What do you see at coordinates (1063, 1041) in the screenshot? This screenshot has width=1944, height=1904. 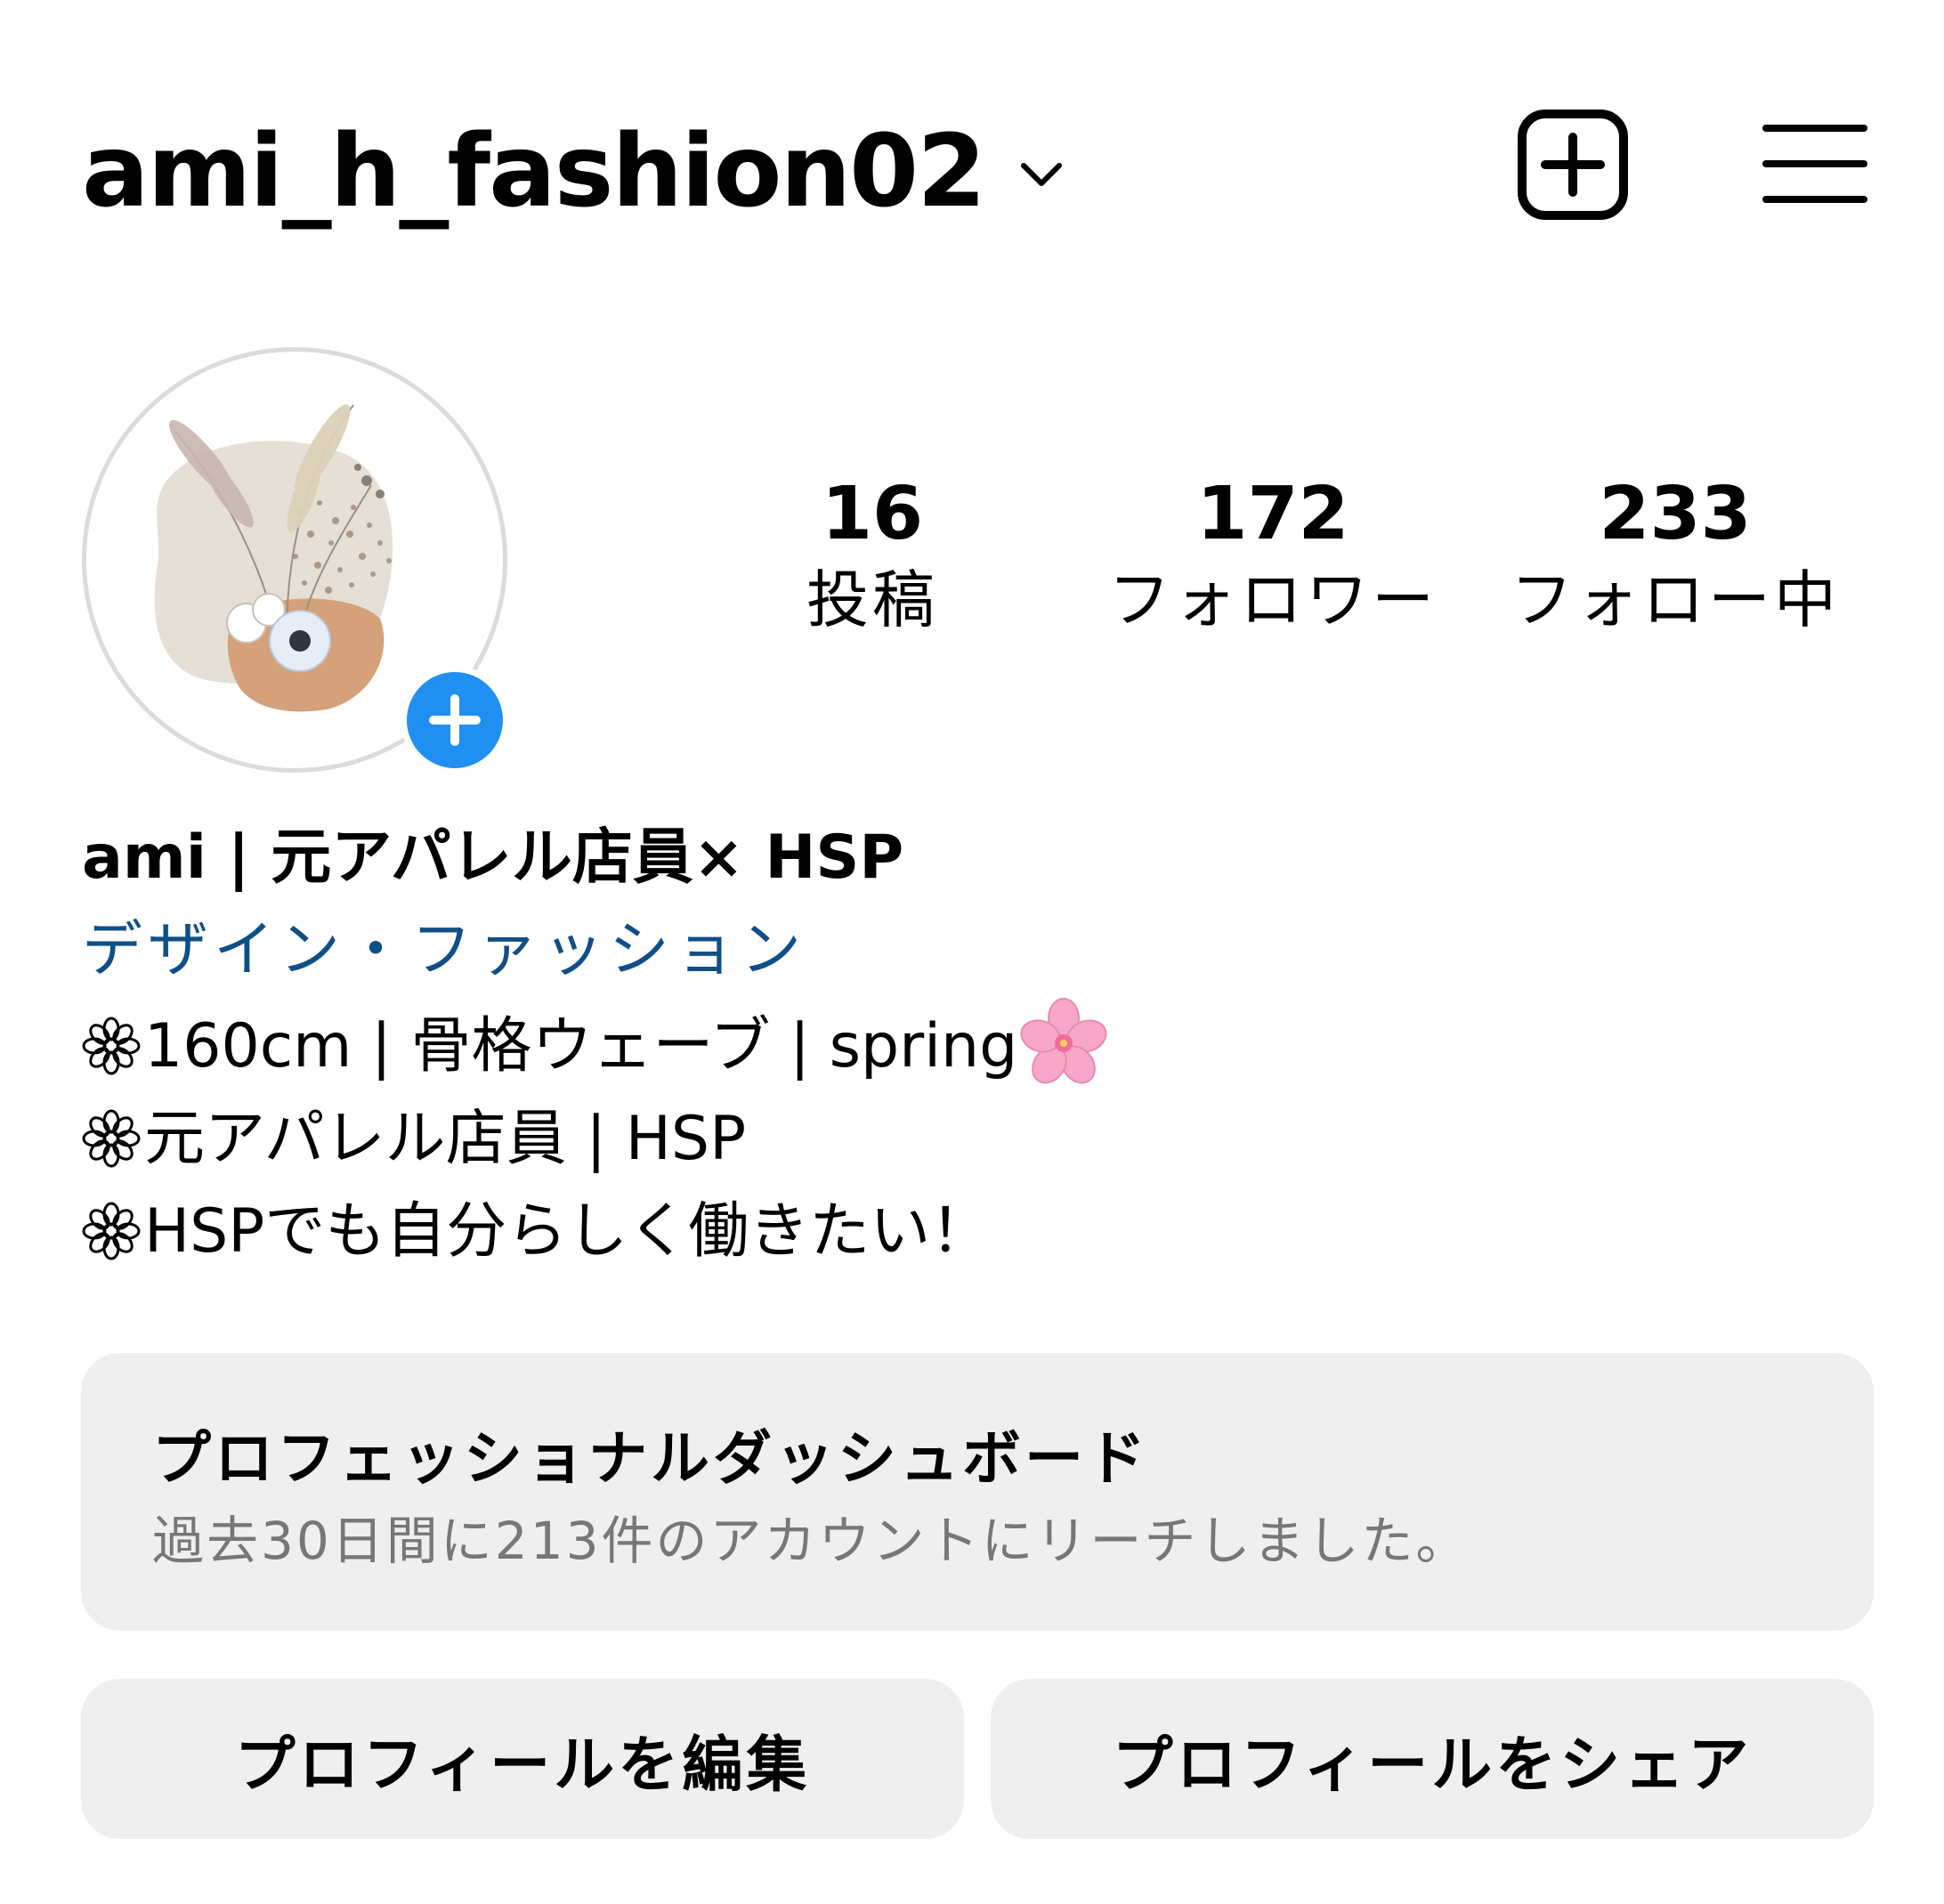 I see `cherry-blossom-icon` at bounding box center [1063, 1041].